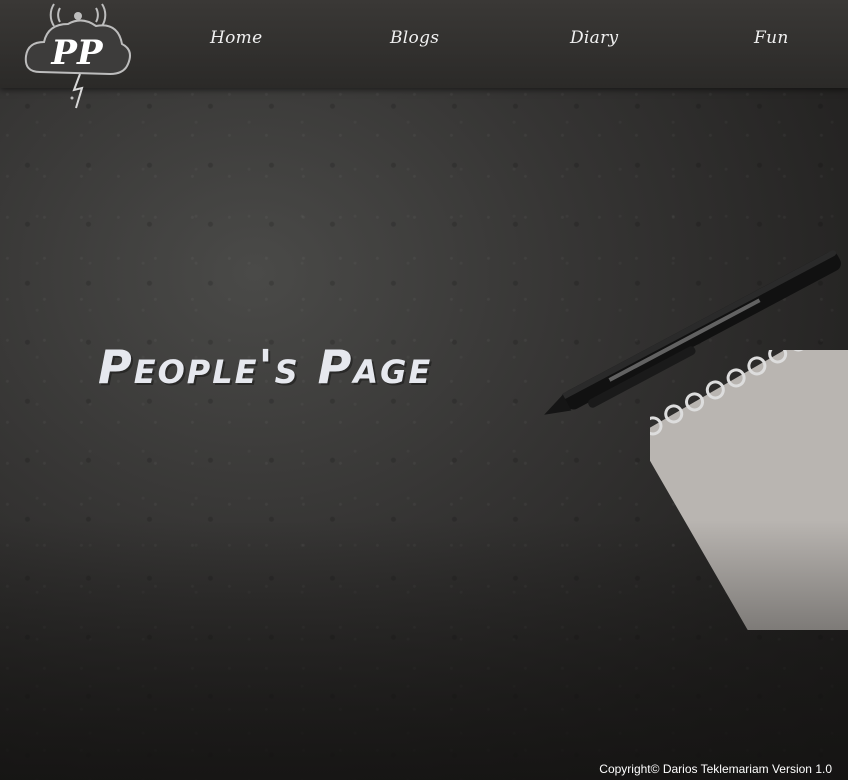  Describe the element at coordinates (749, 490) in the screenshot. I see `notebook-image` at that location.